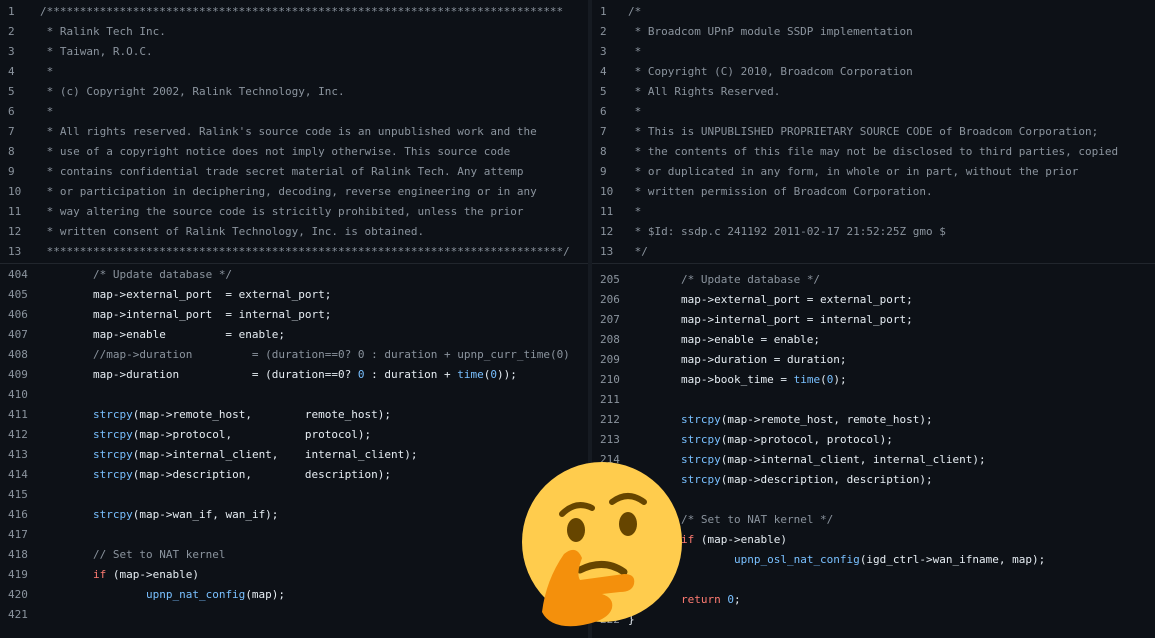  I want to click on line-number: 8, so click(11, 151).